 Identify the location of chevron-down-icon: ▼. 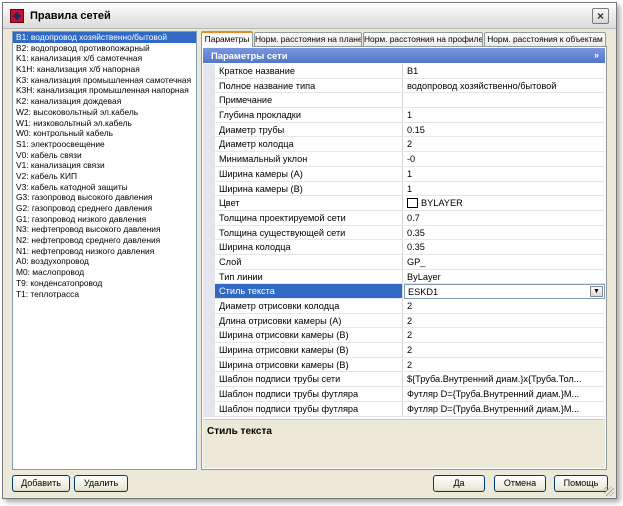
(596, 292).